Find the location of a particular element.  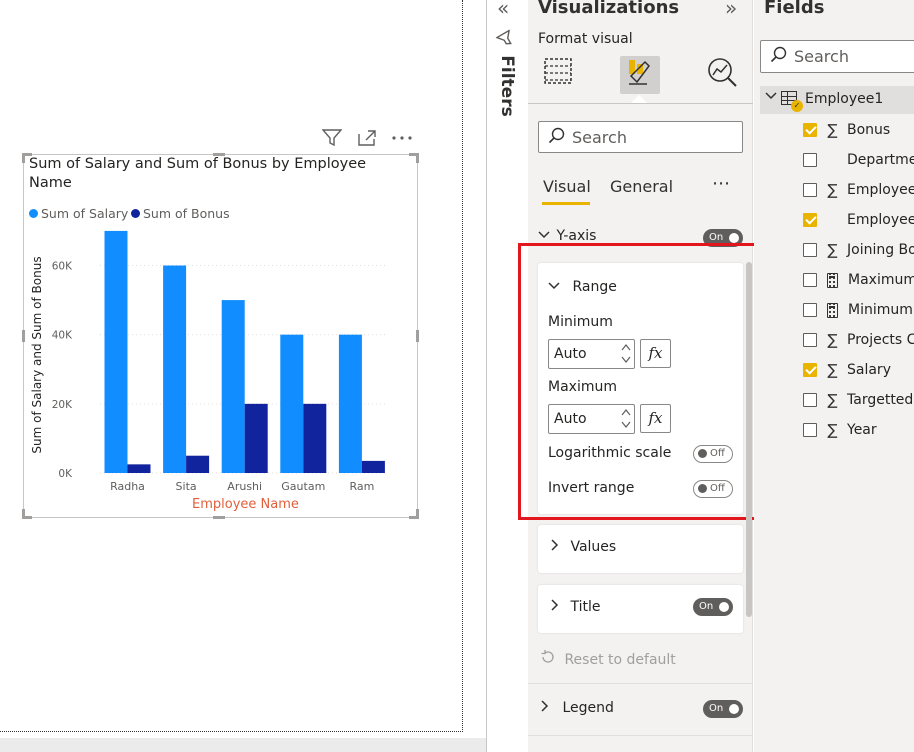

field-item: ∑ Targetted is located at coordinates (858, 400).